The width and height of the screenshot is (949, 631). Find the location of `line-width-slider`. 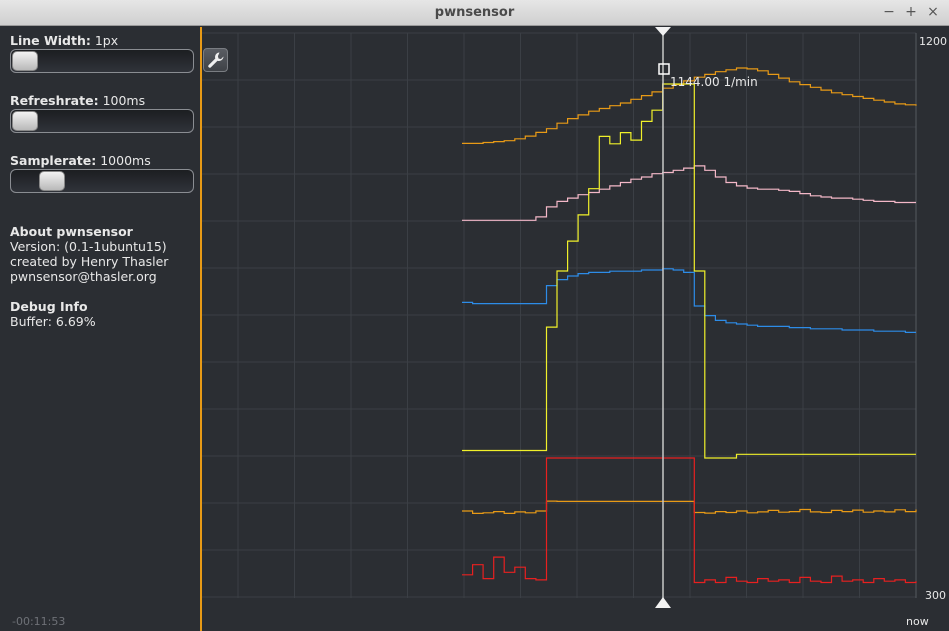

line-width-slider is located at coordinates (102, 61).